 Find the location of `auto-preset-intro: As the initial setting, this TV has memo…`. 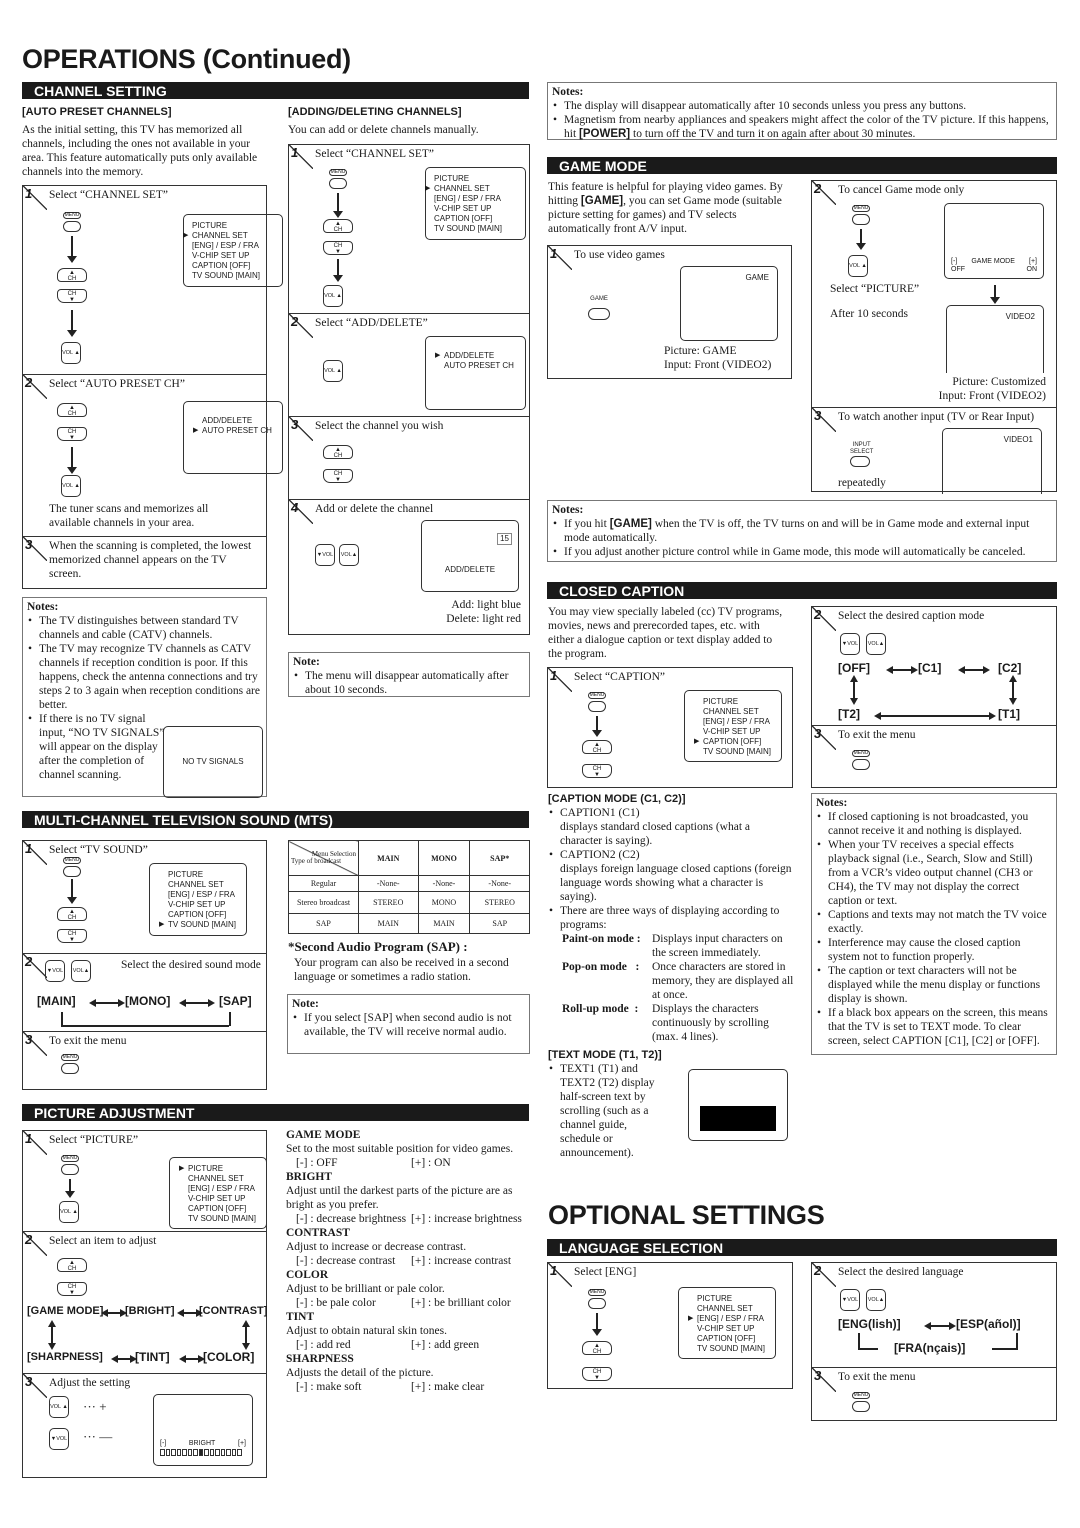

auto-preset-intro: As the initial setting, this TV has memo… is located at coordinates (140, 151).